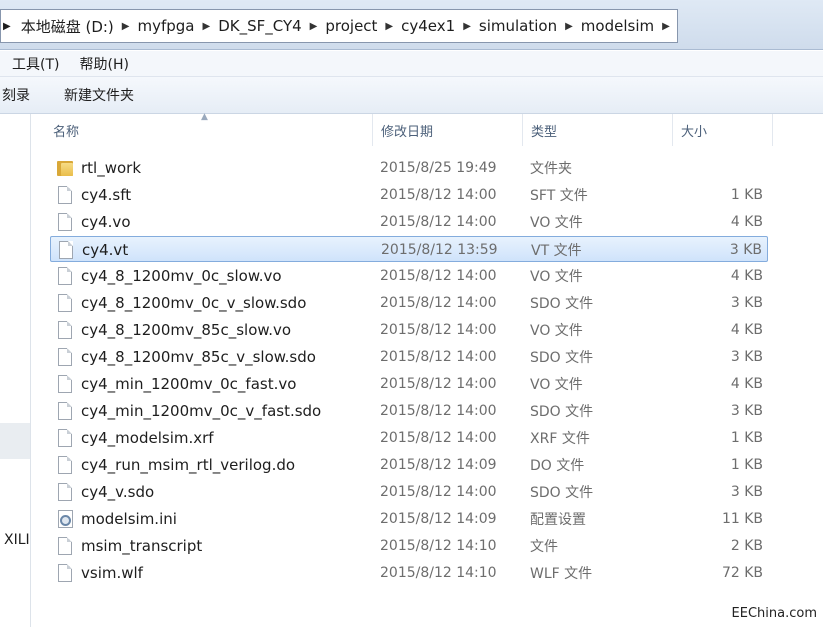 Image resolution: width=823 pixels, height=627 pixels. I want to click on column-header-size: 大小, so click(723, 130).